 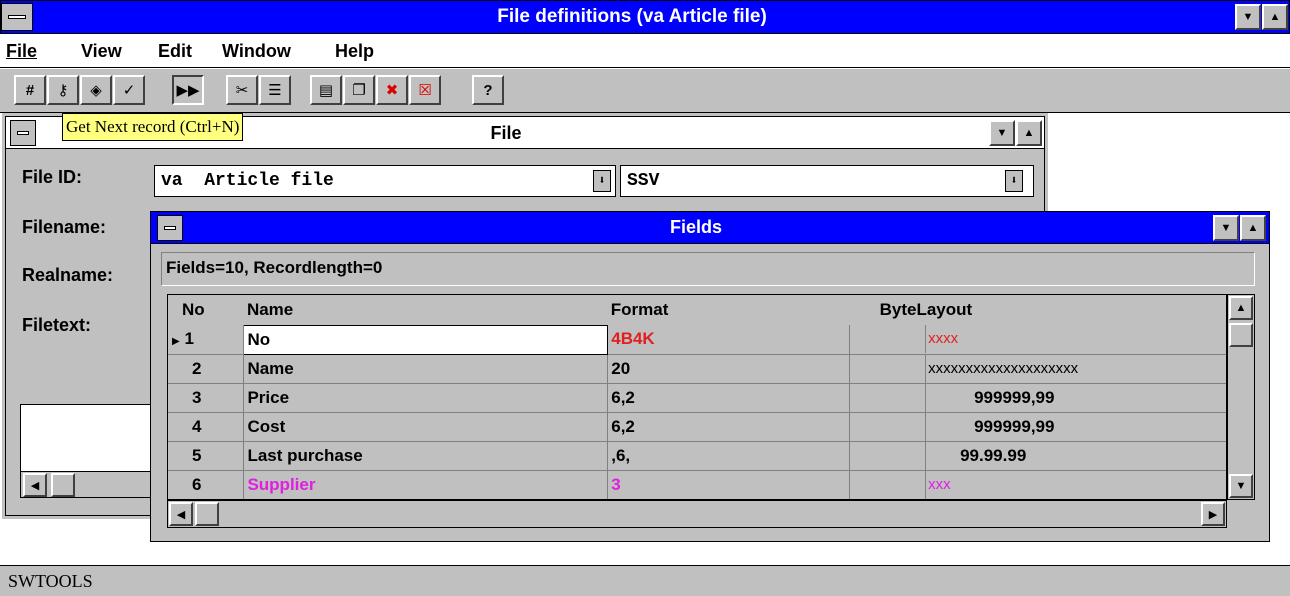 What do you see at coordinates (976, 456) in the screenshot?
I see `cell-layout: 99.99.99` at bounding box center [976, 456].